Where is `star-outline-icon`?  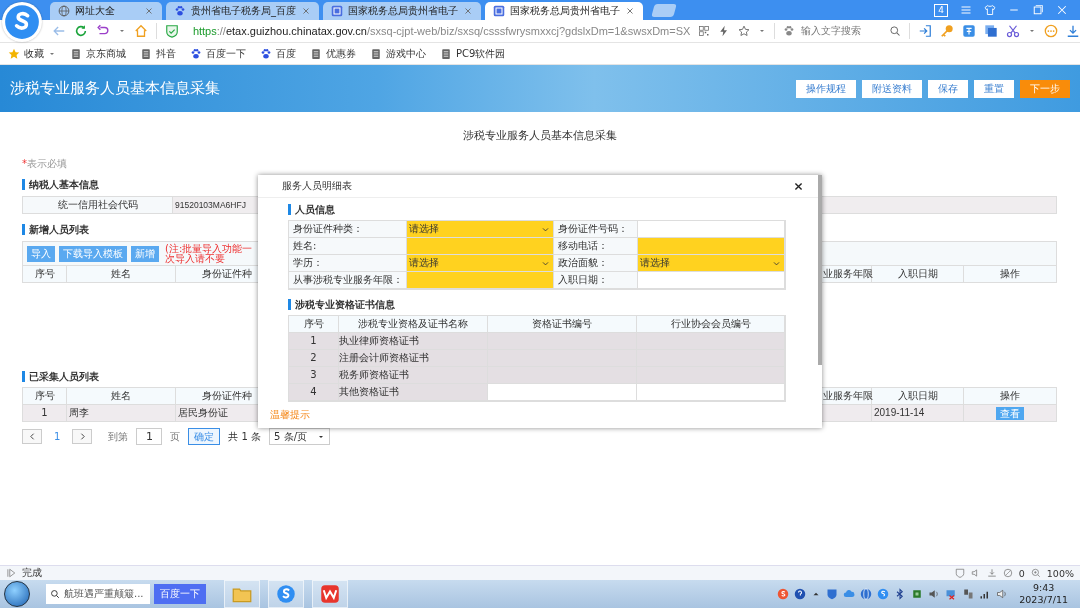 star-outline-icon is located at coordinates (744, 31).